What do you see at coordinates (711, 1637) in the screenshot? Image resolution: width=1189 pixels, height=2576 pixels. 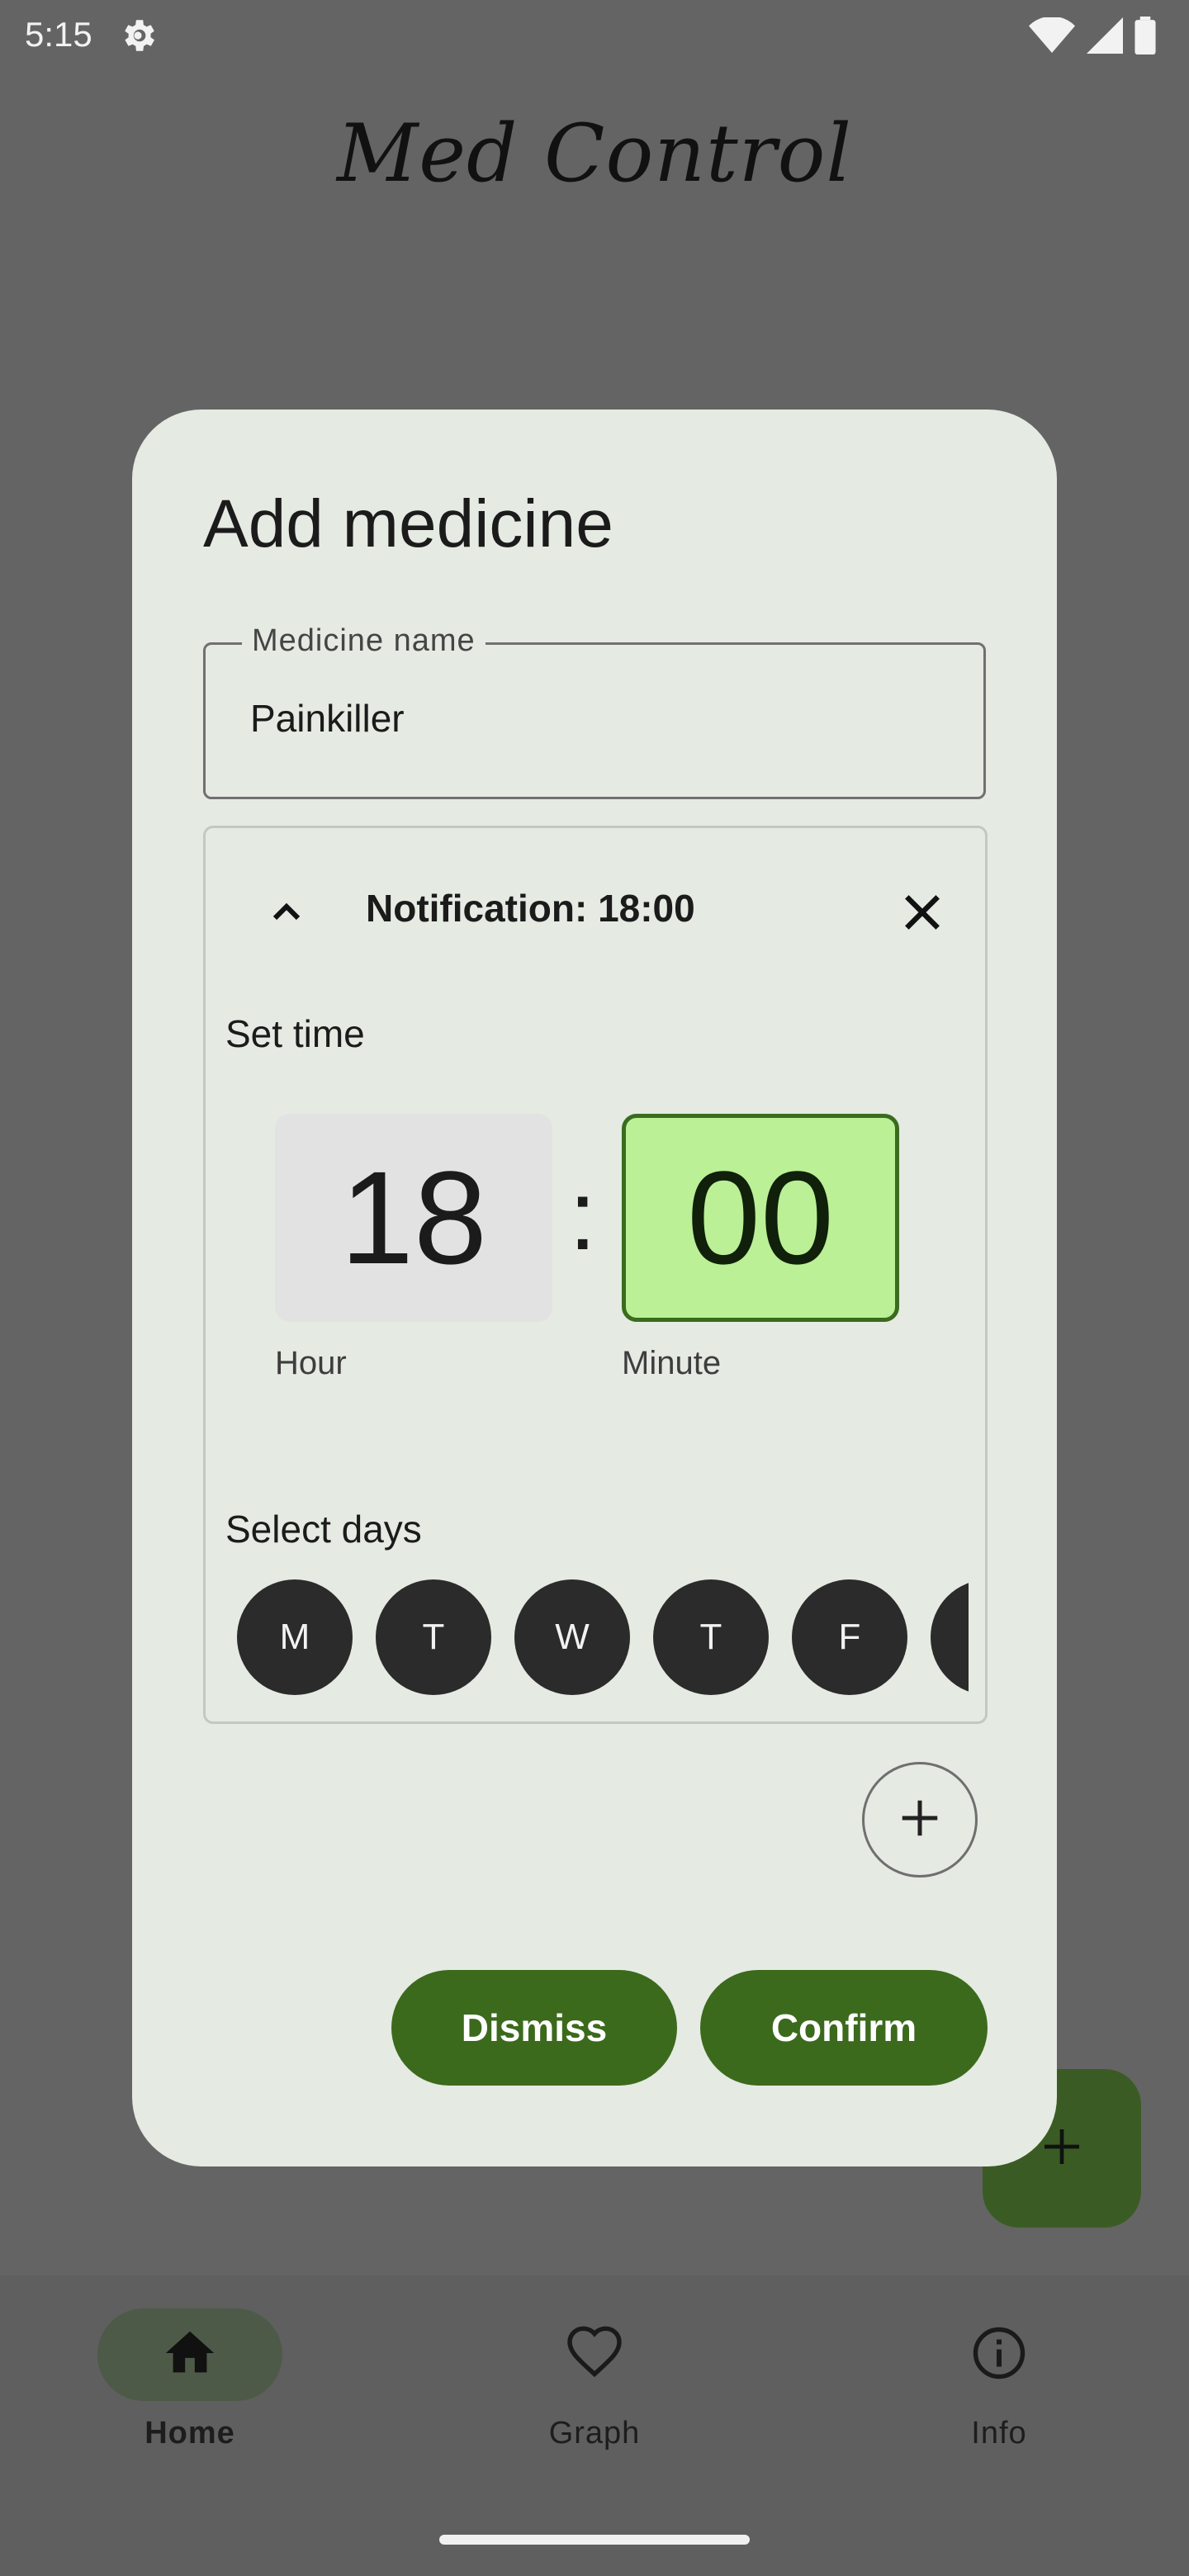 I see `day-thursday: T` at bounding box center [711, 1637].